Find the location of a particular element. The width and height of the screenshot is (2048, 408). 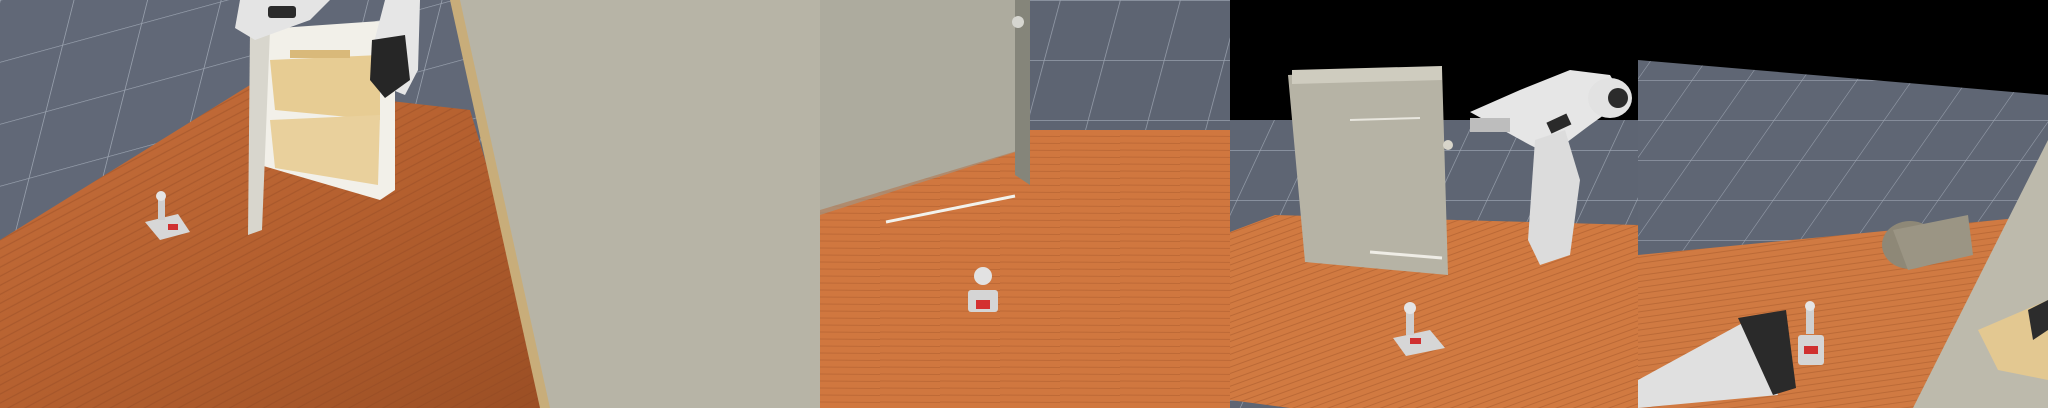

cabinet is located at coordinates (1370, 170).